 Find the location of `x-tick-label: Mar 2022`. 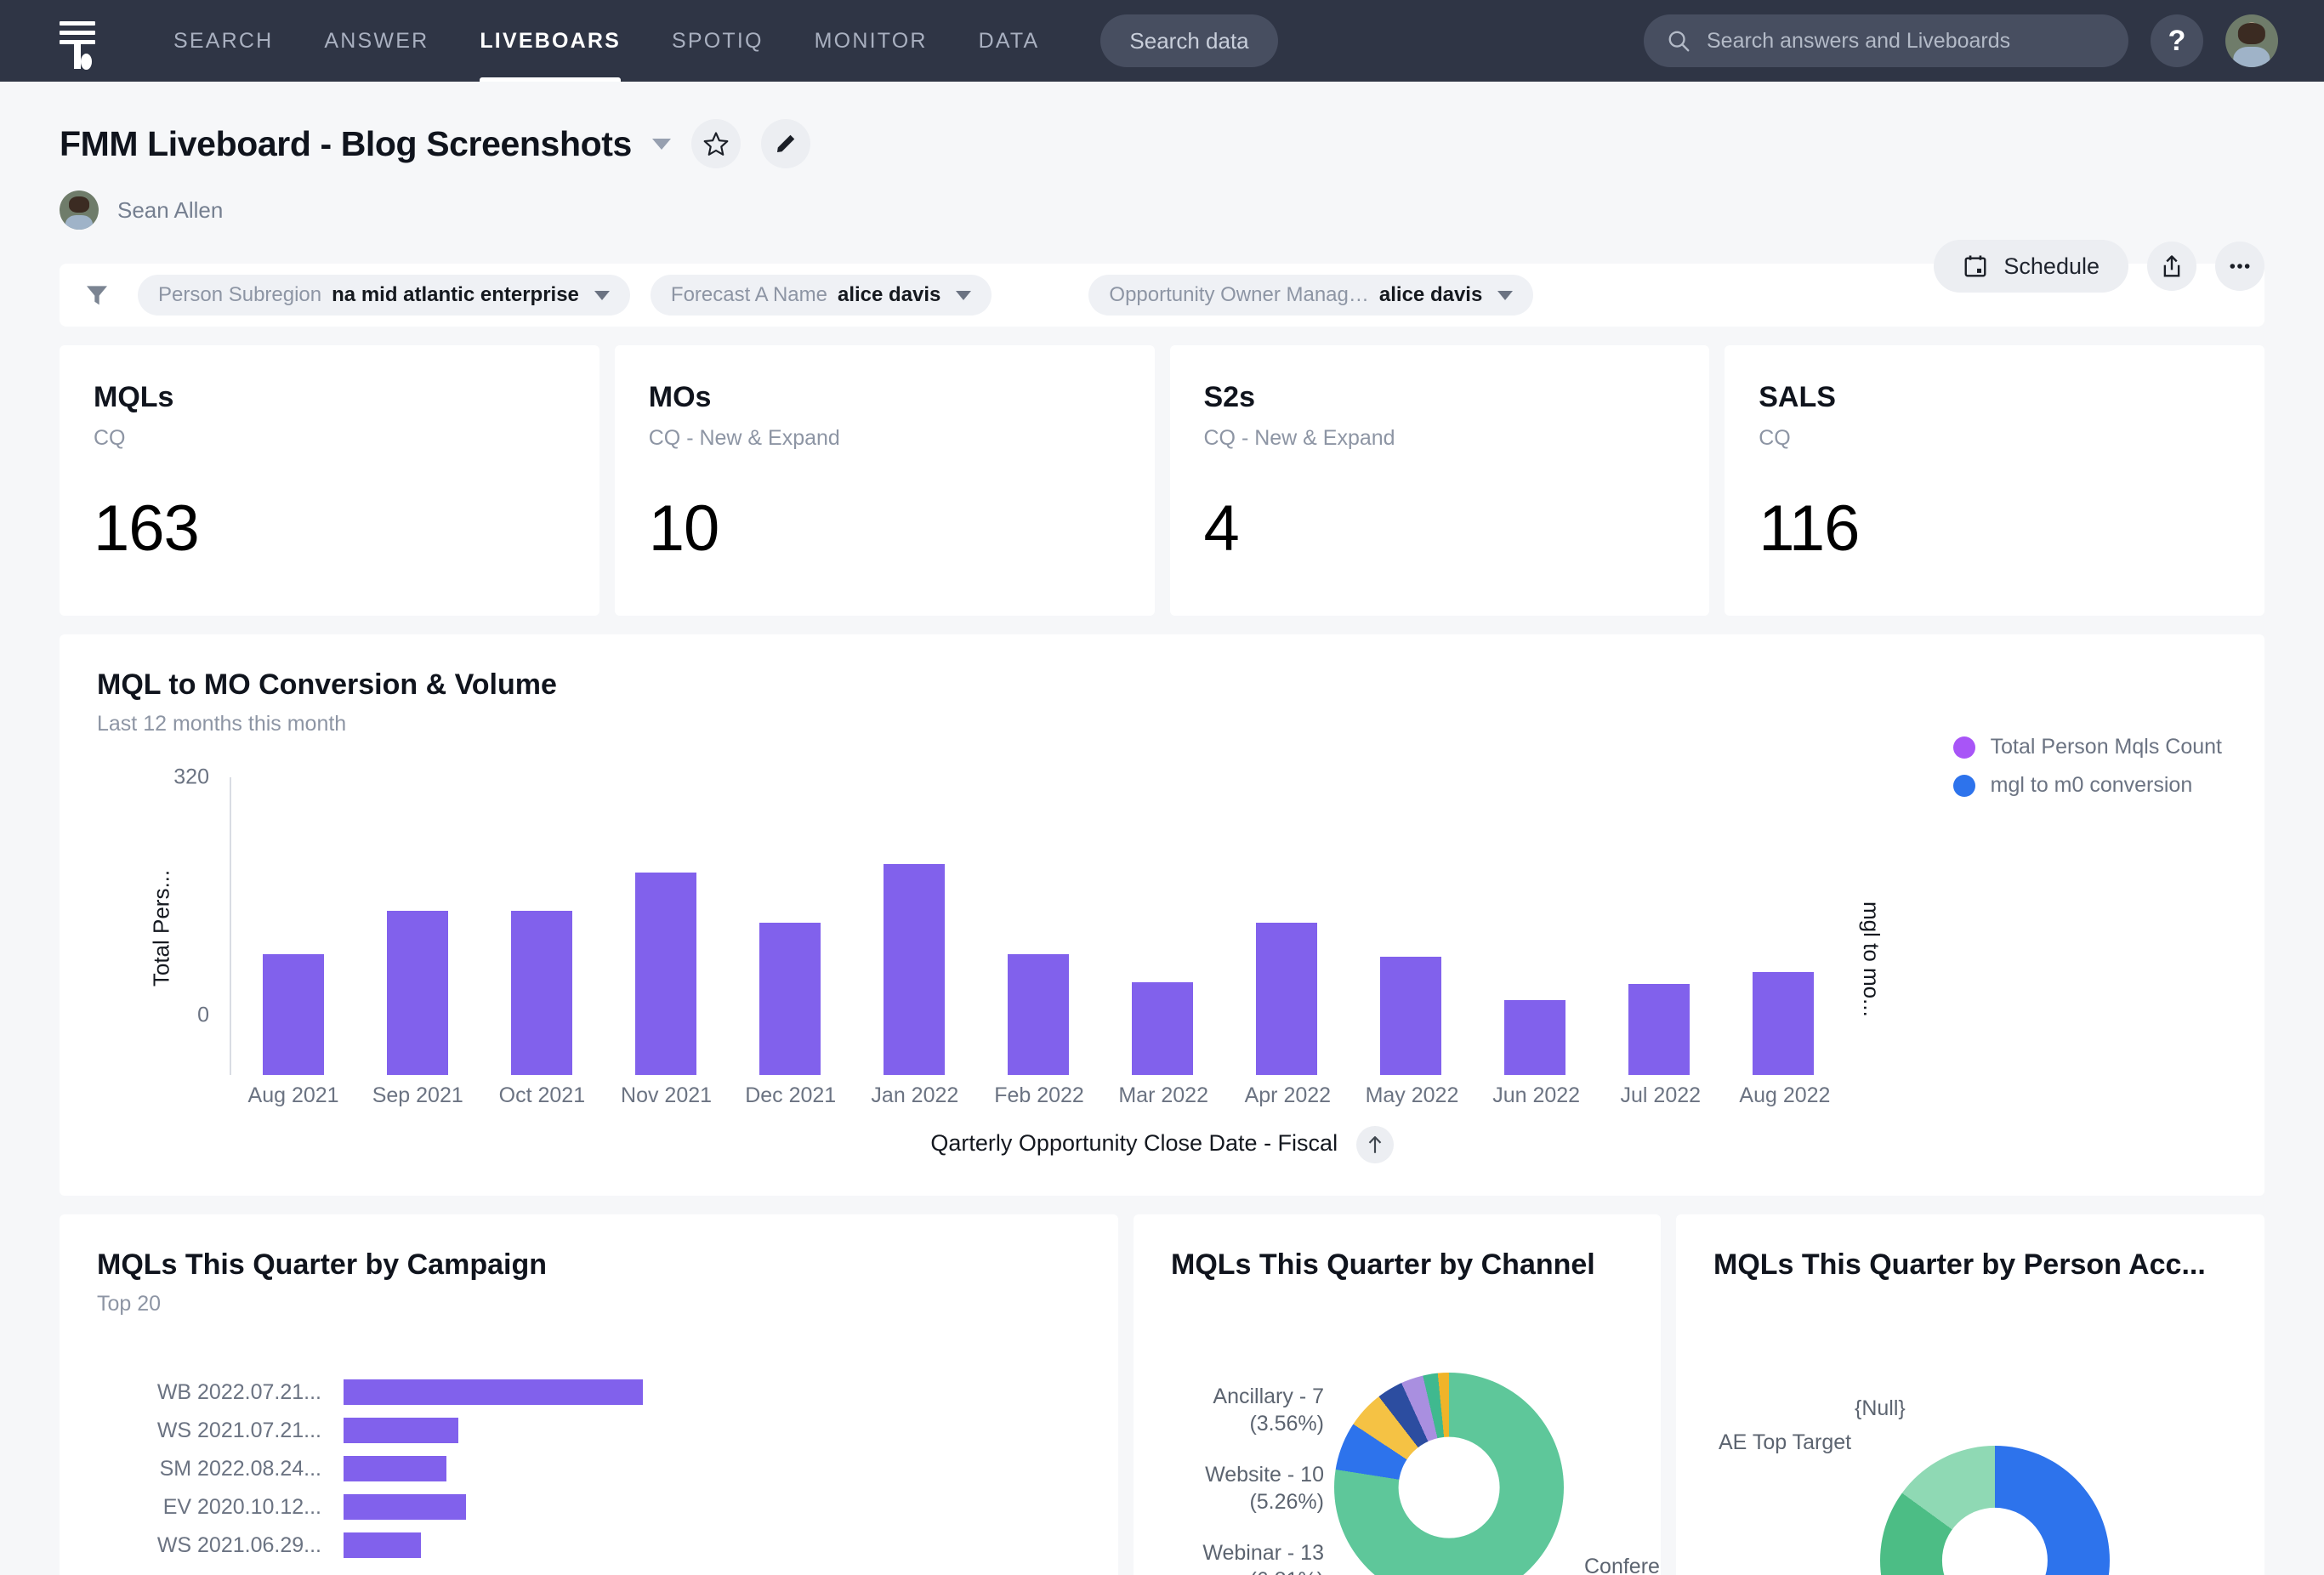

x-tick-label: Mar 2022 is located at coordinates (1163, 1095).